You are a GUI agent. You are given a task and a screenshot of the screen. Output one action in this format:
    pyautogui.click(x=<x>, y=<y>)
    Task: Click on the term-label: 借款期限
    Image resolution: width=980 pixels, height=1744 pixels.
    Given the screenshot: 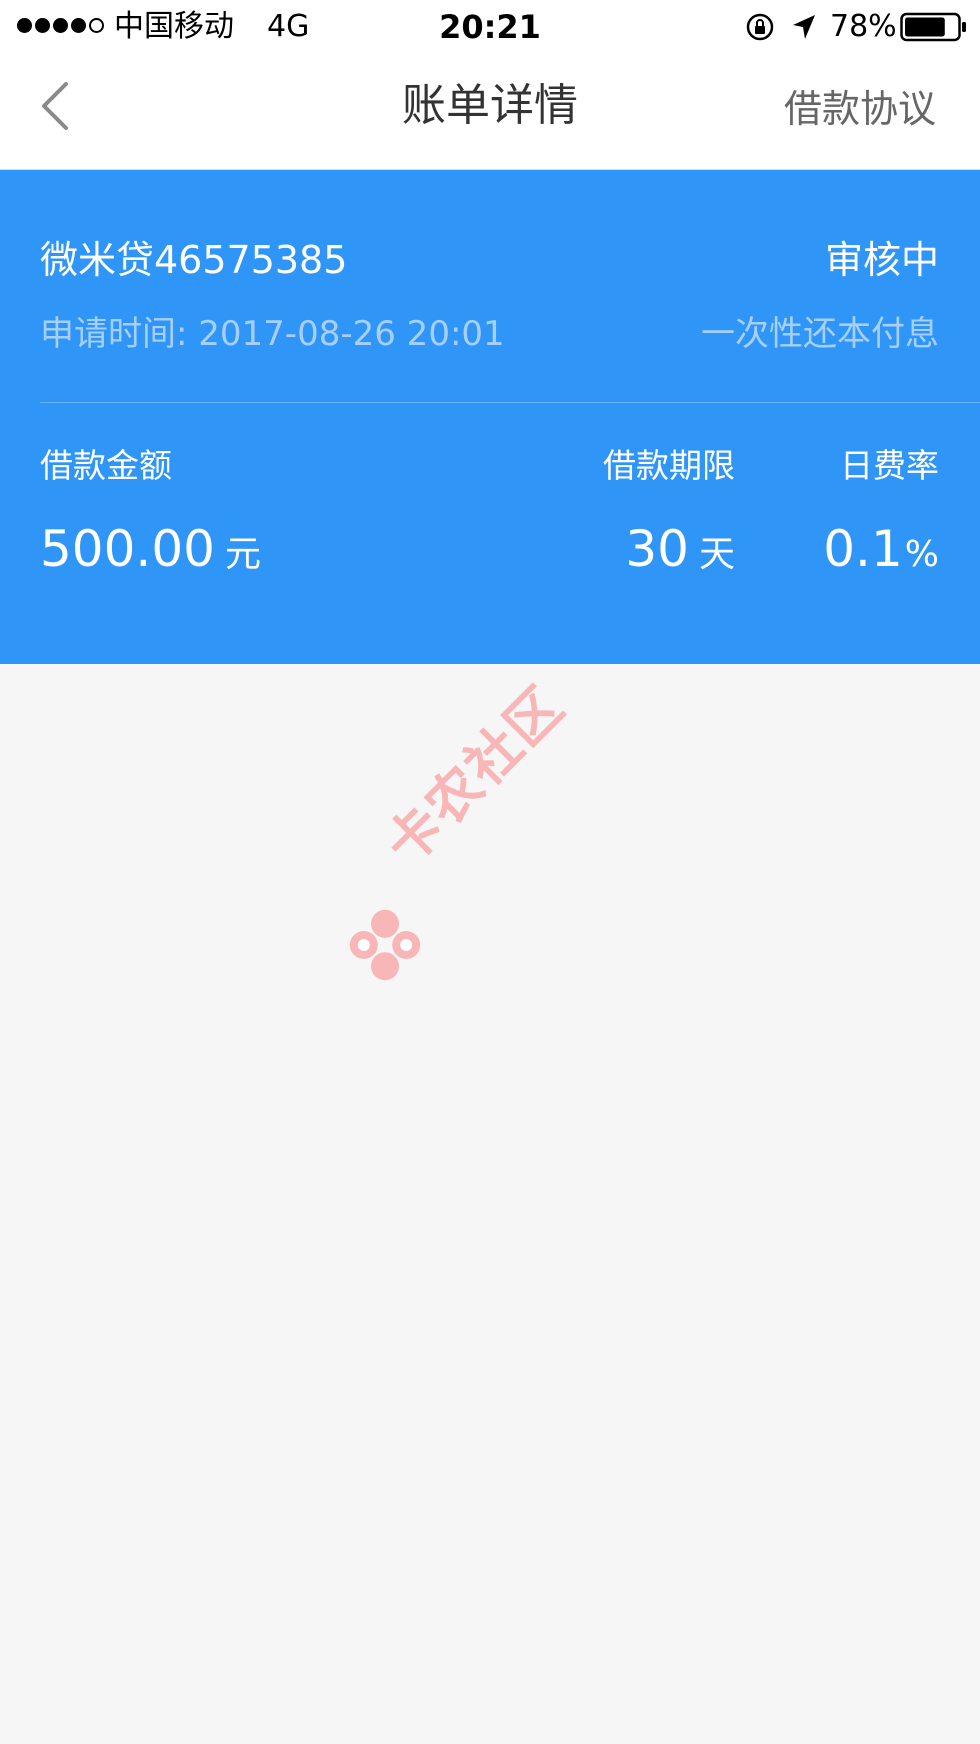 What is the action you would take?
    pyautogui.click(x=669, y=465)
    